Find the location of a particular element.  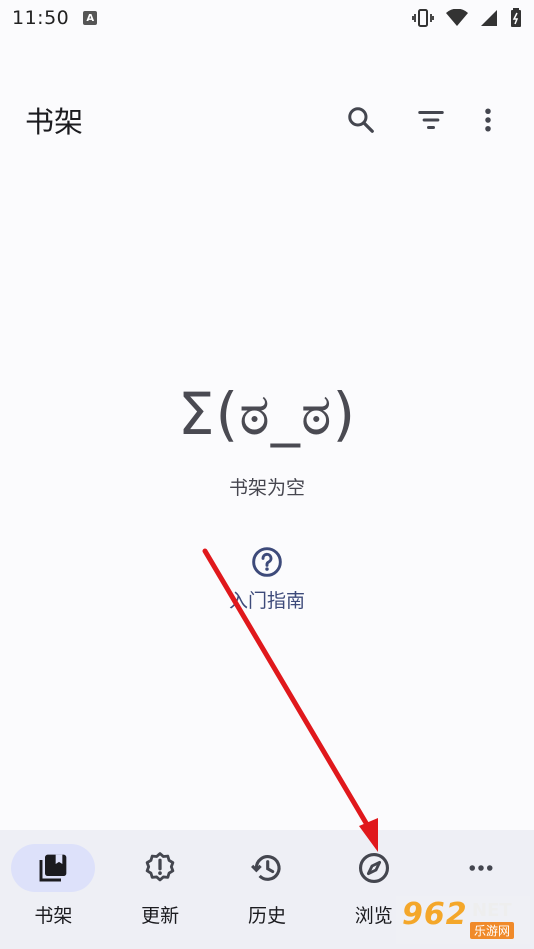

notification-a-icon: A is located at coordinates (90, 18).